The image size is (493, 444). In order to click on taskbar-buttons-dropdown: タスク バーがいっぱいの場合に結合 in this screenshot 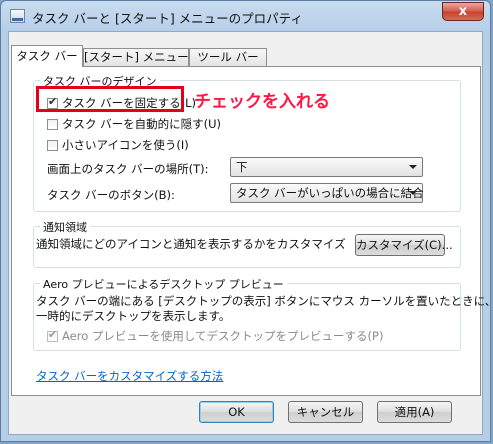, I will do `click(327, 193)`.